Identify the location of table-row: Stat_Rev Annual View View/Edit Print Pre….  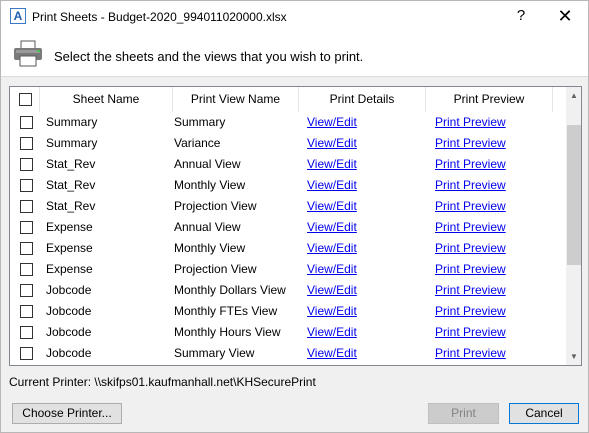
(287, 164).